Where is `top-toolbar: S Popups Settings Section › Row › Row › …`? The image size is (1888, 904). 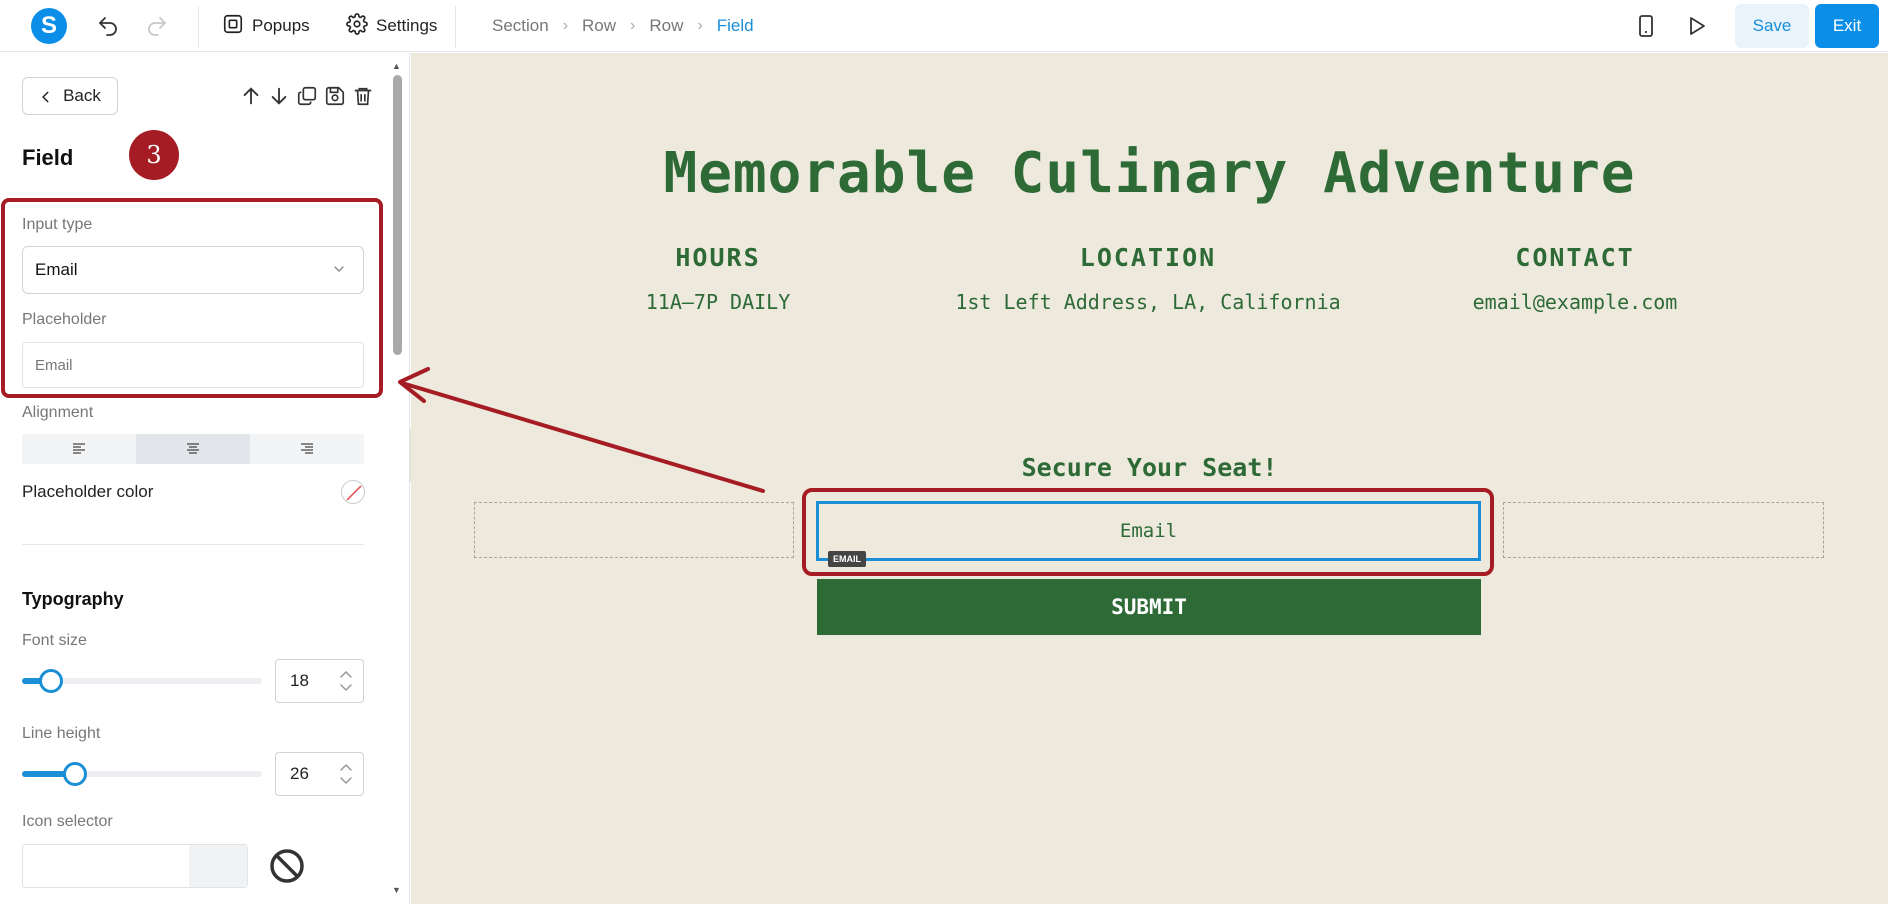
top-toolbar: S Popups Settings Section › Row › Row › … is located at coordinates (944, 26).